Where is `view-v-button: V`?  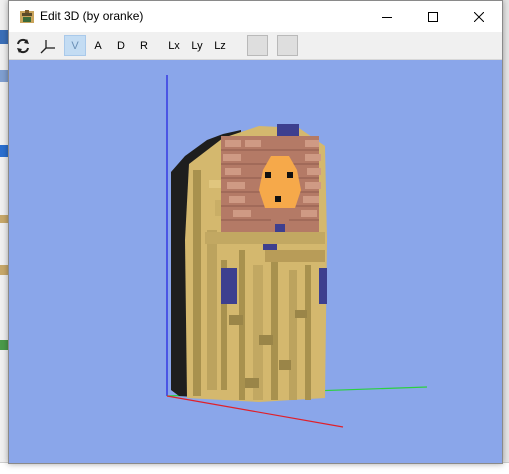 view-v-button: V is located at coordinates (75, 45).